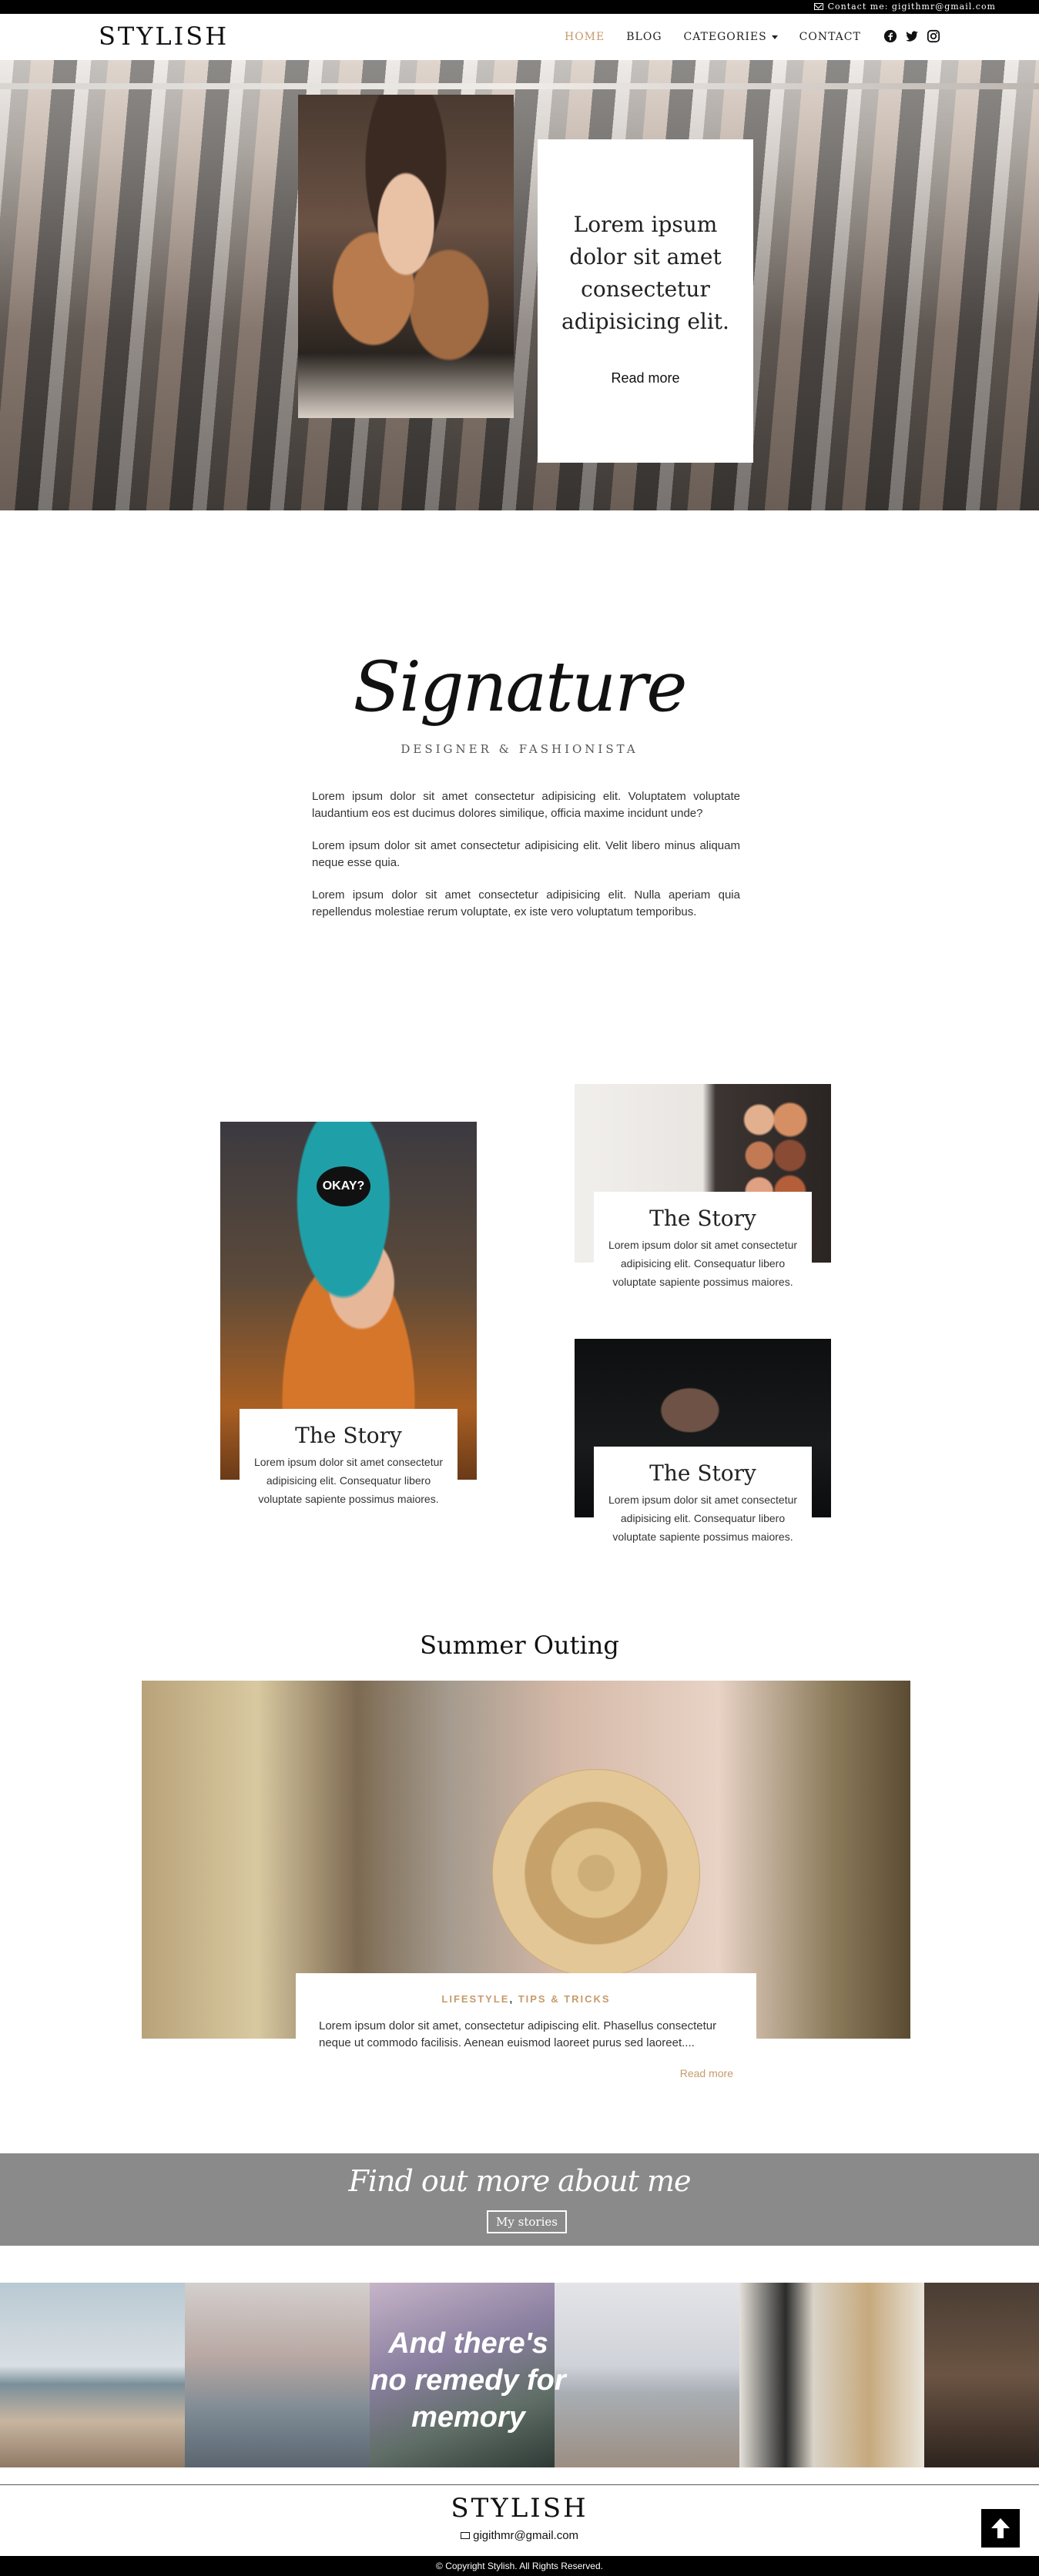  Describe the element at coordinates (519, 86) in the screenshot. I see `clothes-rail` at that location.